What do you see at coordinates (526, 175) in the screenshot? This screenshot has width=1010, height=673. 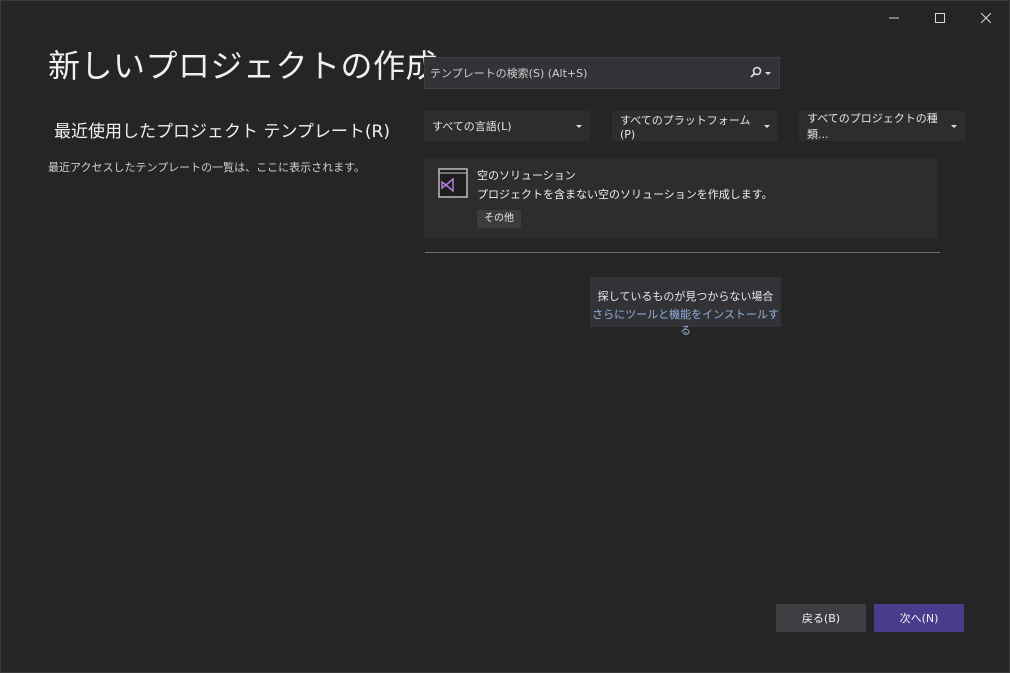 I see `template-name: 空のソリューション` at bounding box center [526, 175].